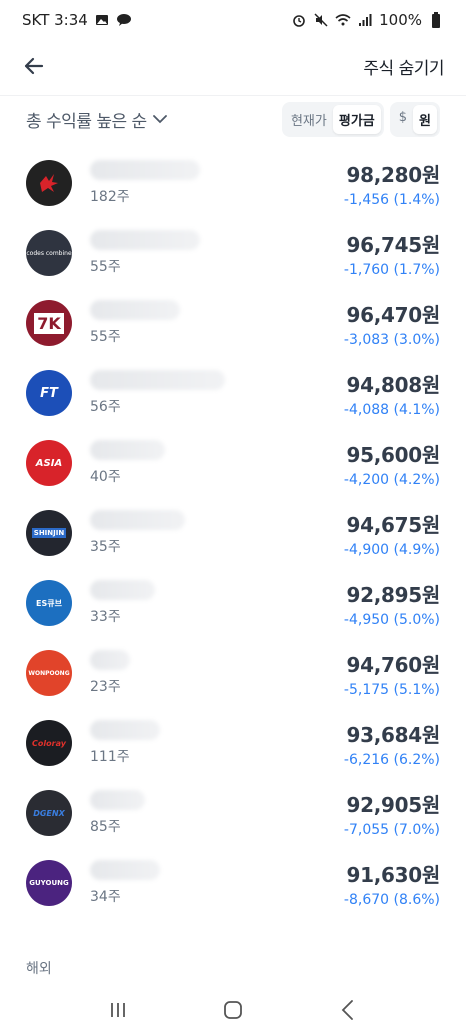 Image resolution: width=466 pixels, height=1036 pixels. I want to click on holding-row: codes combine 55주 96,745원 -1,760 (1.7%), so click(233, 253).